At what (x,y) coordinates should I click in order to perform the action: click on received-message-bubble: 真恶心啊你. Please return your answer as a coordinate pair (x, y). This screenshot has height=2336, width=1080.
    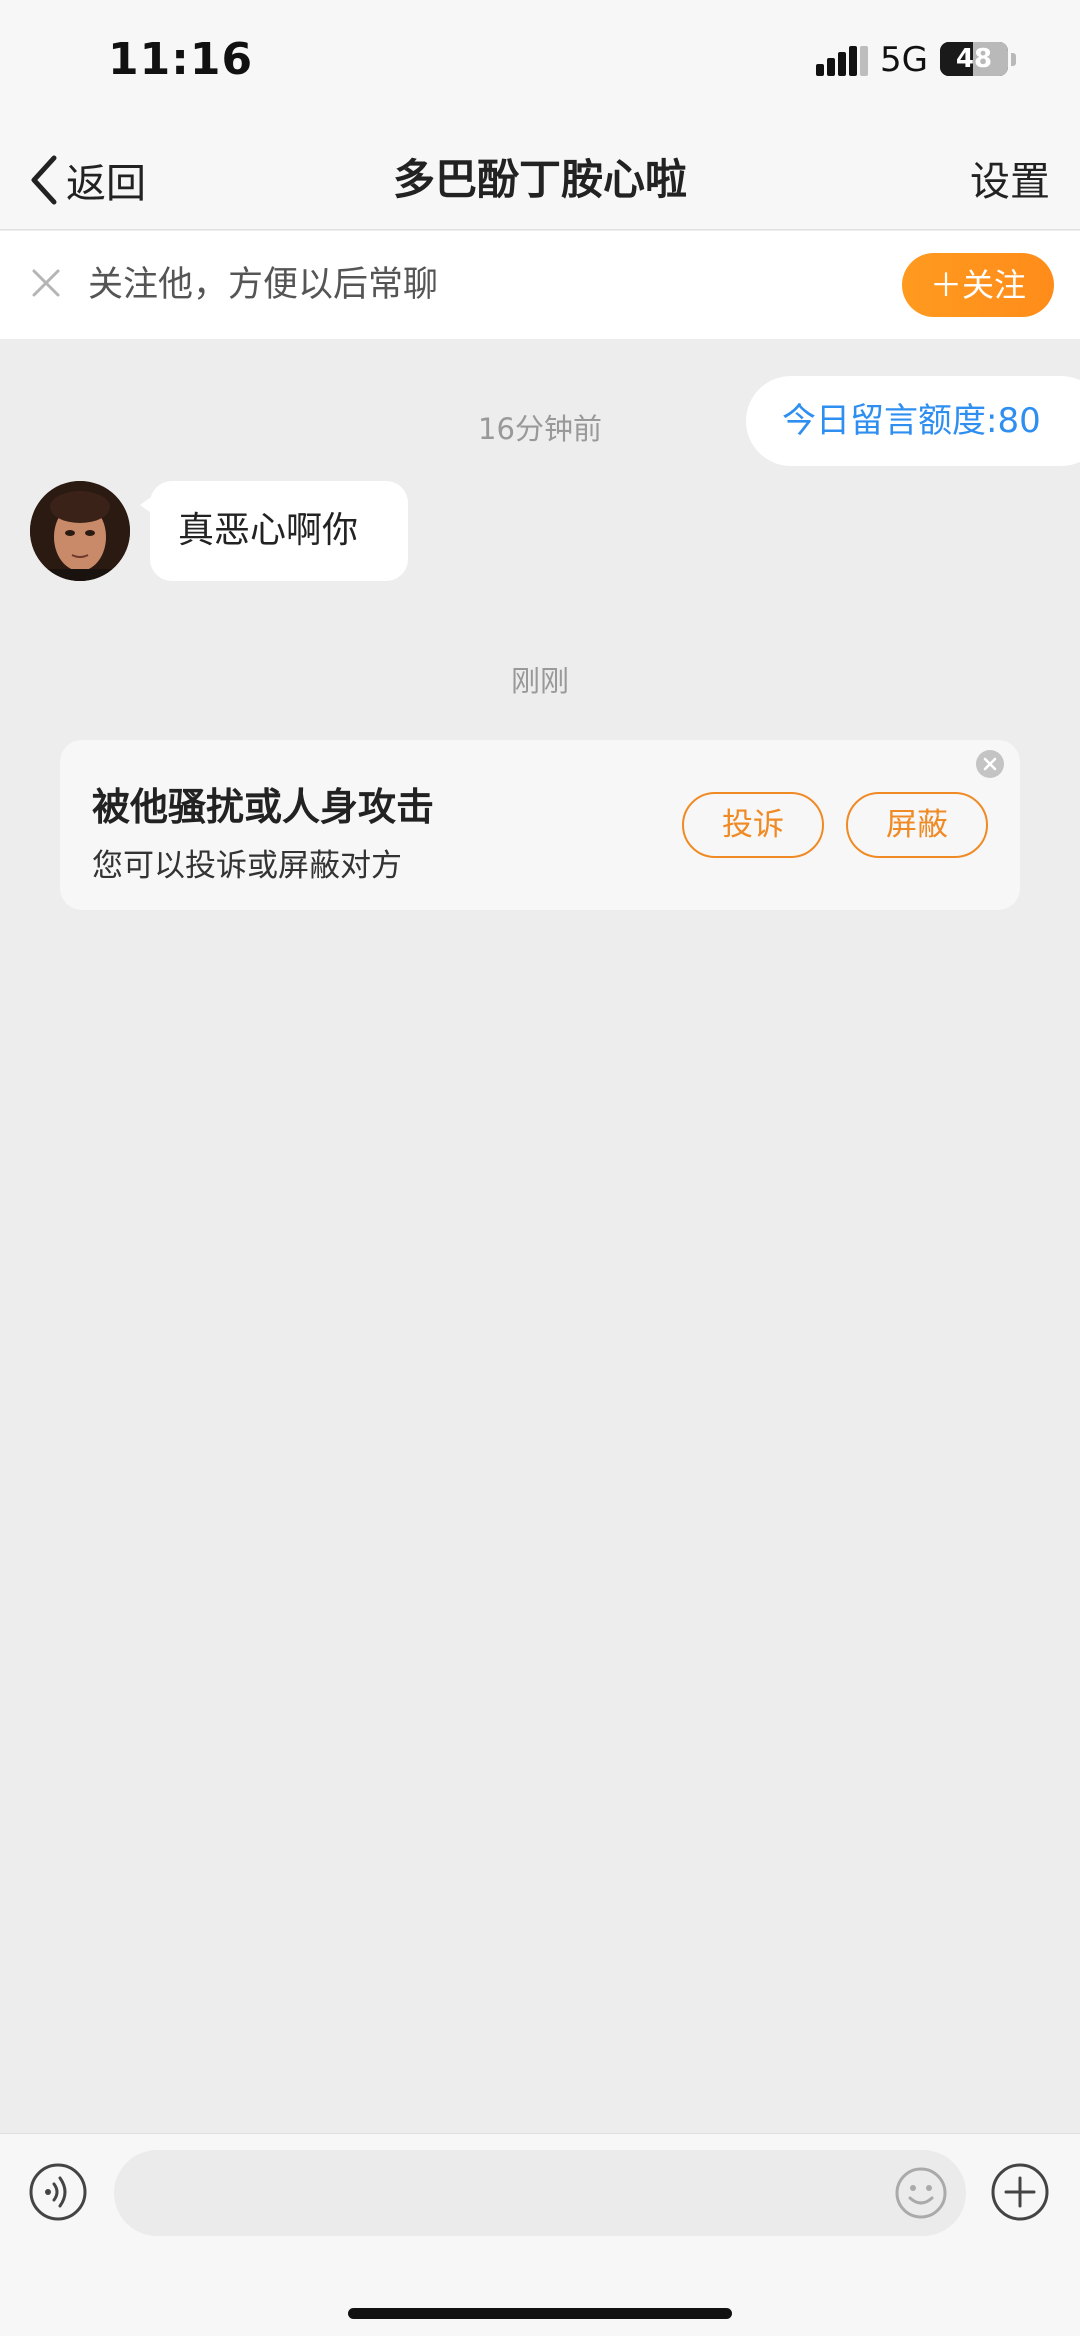
    Looking at the image, I should click on (279, 531).